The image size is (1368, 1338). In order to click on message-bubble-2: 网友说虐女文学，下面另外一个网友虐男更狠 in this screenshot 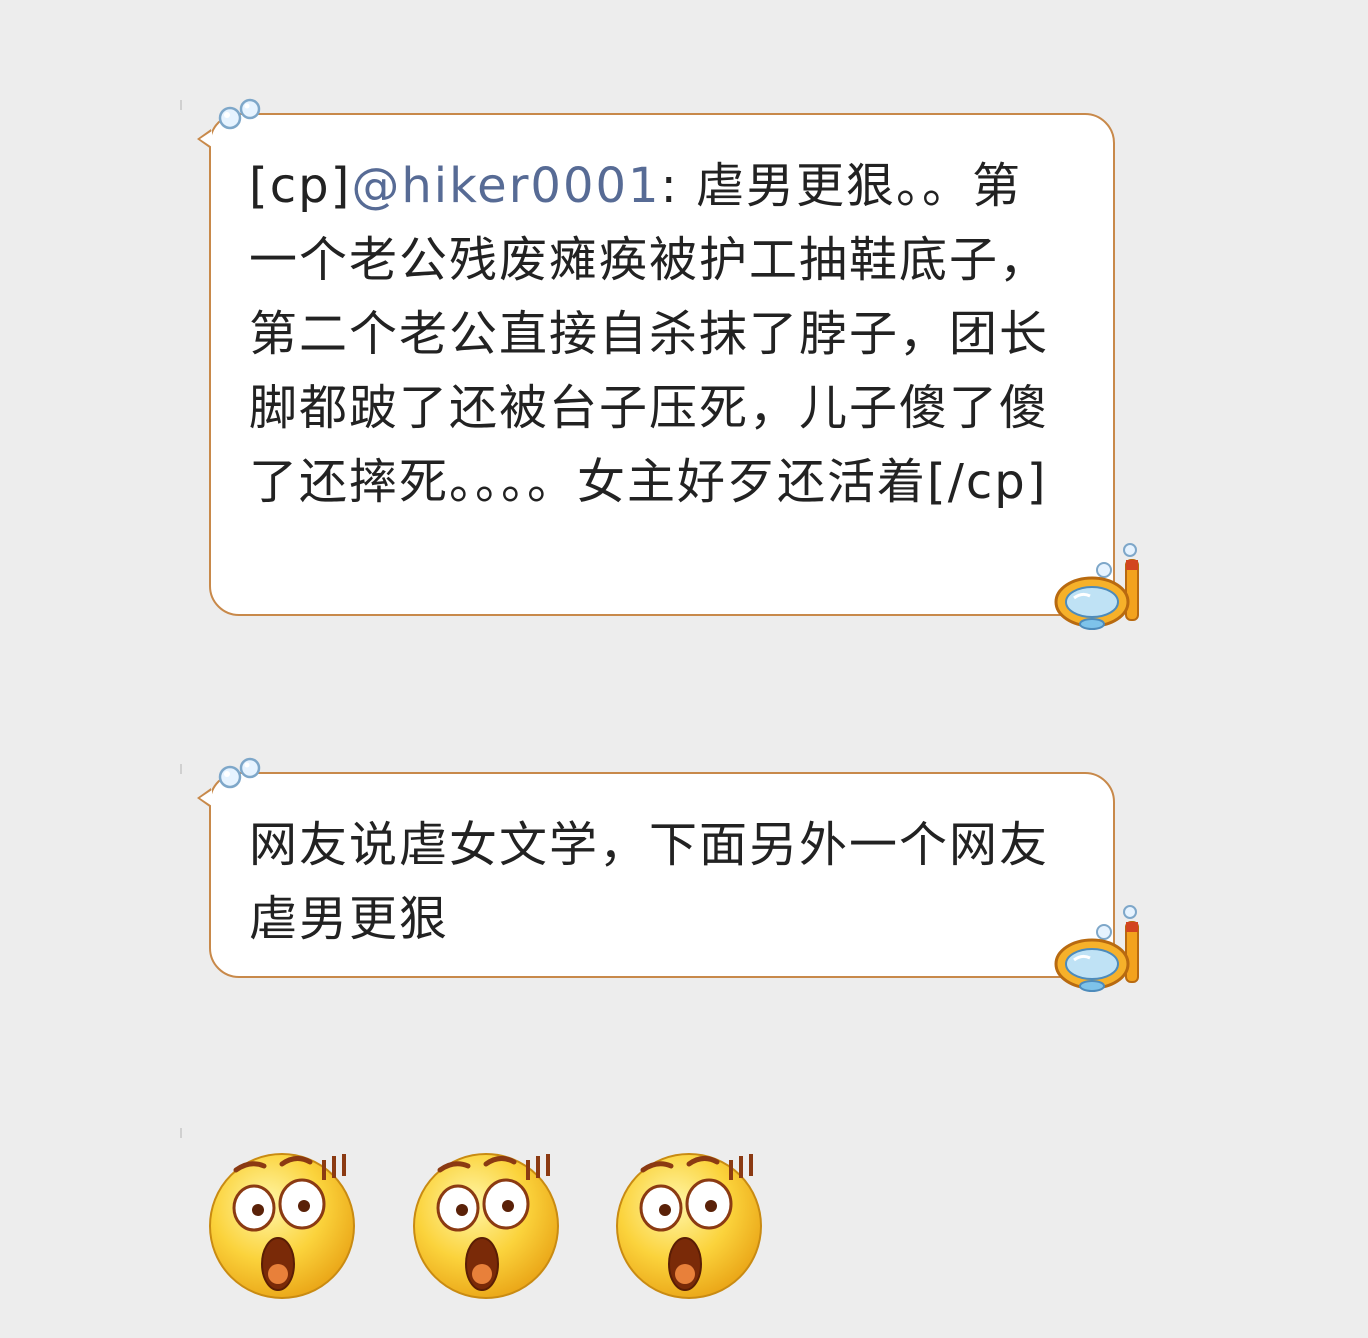, I will do `click(656, 875)`.